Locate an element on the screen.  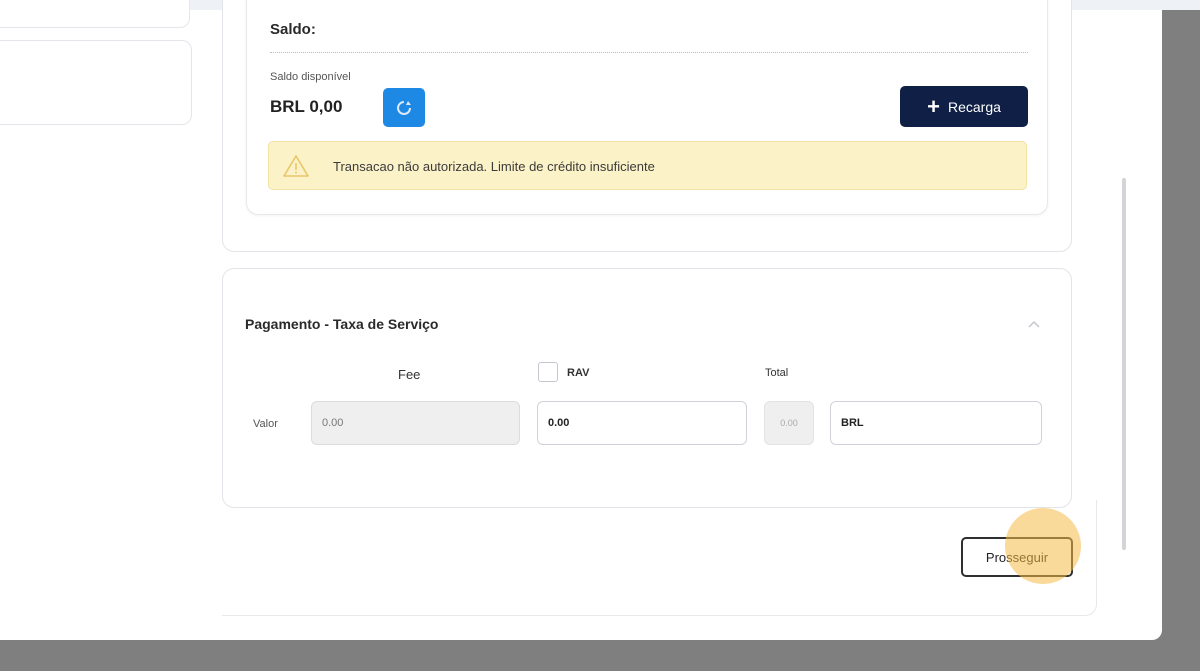
recarga-button: + Recarga is located at coordinates (964, 106).